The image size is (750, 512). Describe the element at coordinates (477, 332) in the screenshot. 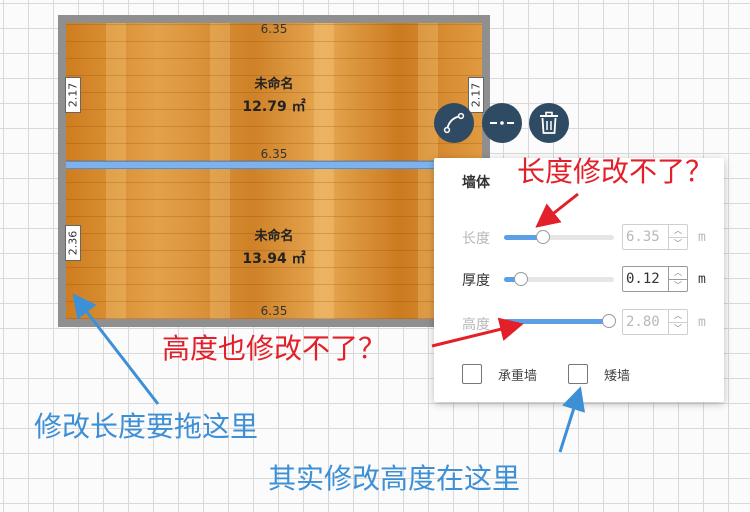

I see `arrow-to-height-slider` at that location.